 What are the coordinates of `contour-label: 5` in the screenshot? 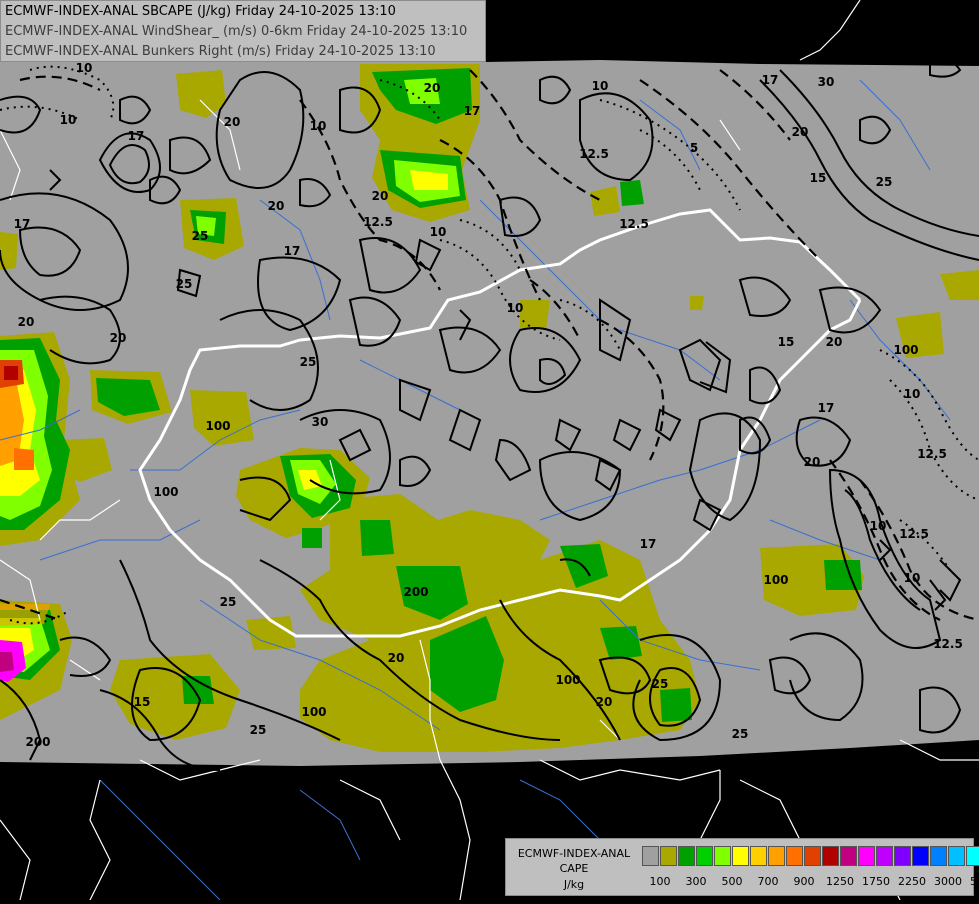 It's located at (694, 148).